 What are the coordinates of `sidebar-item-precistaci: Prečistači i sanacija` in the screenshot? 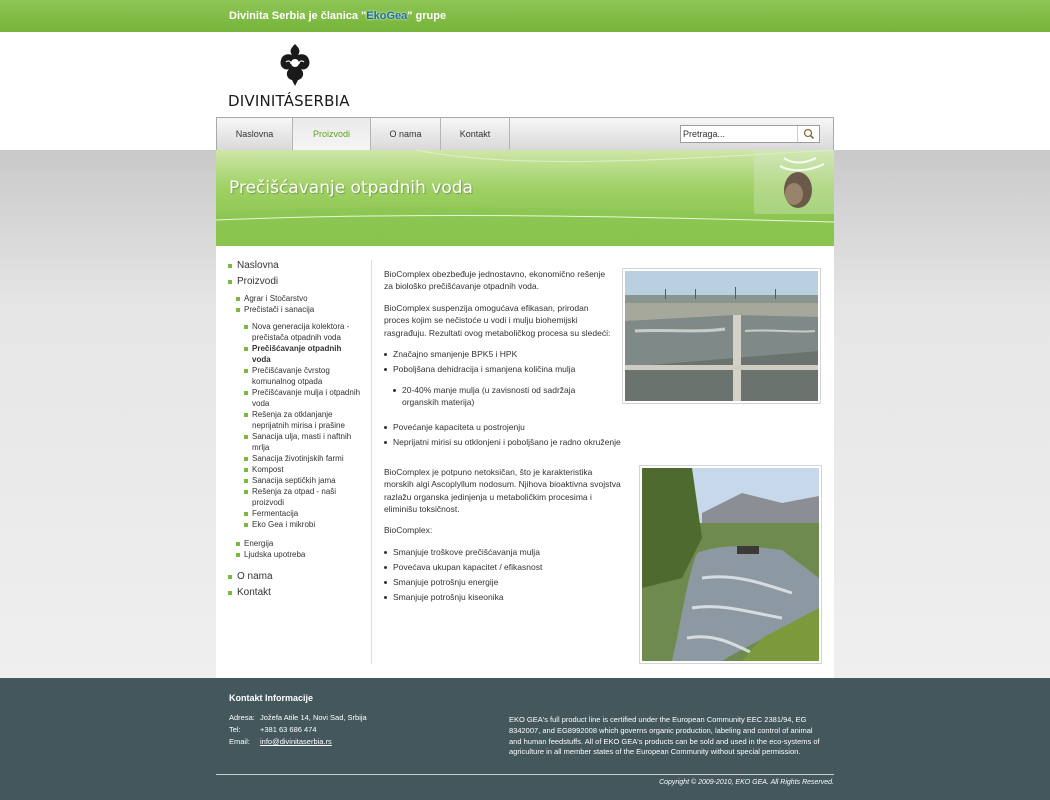 It's located at (275, 309).